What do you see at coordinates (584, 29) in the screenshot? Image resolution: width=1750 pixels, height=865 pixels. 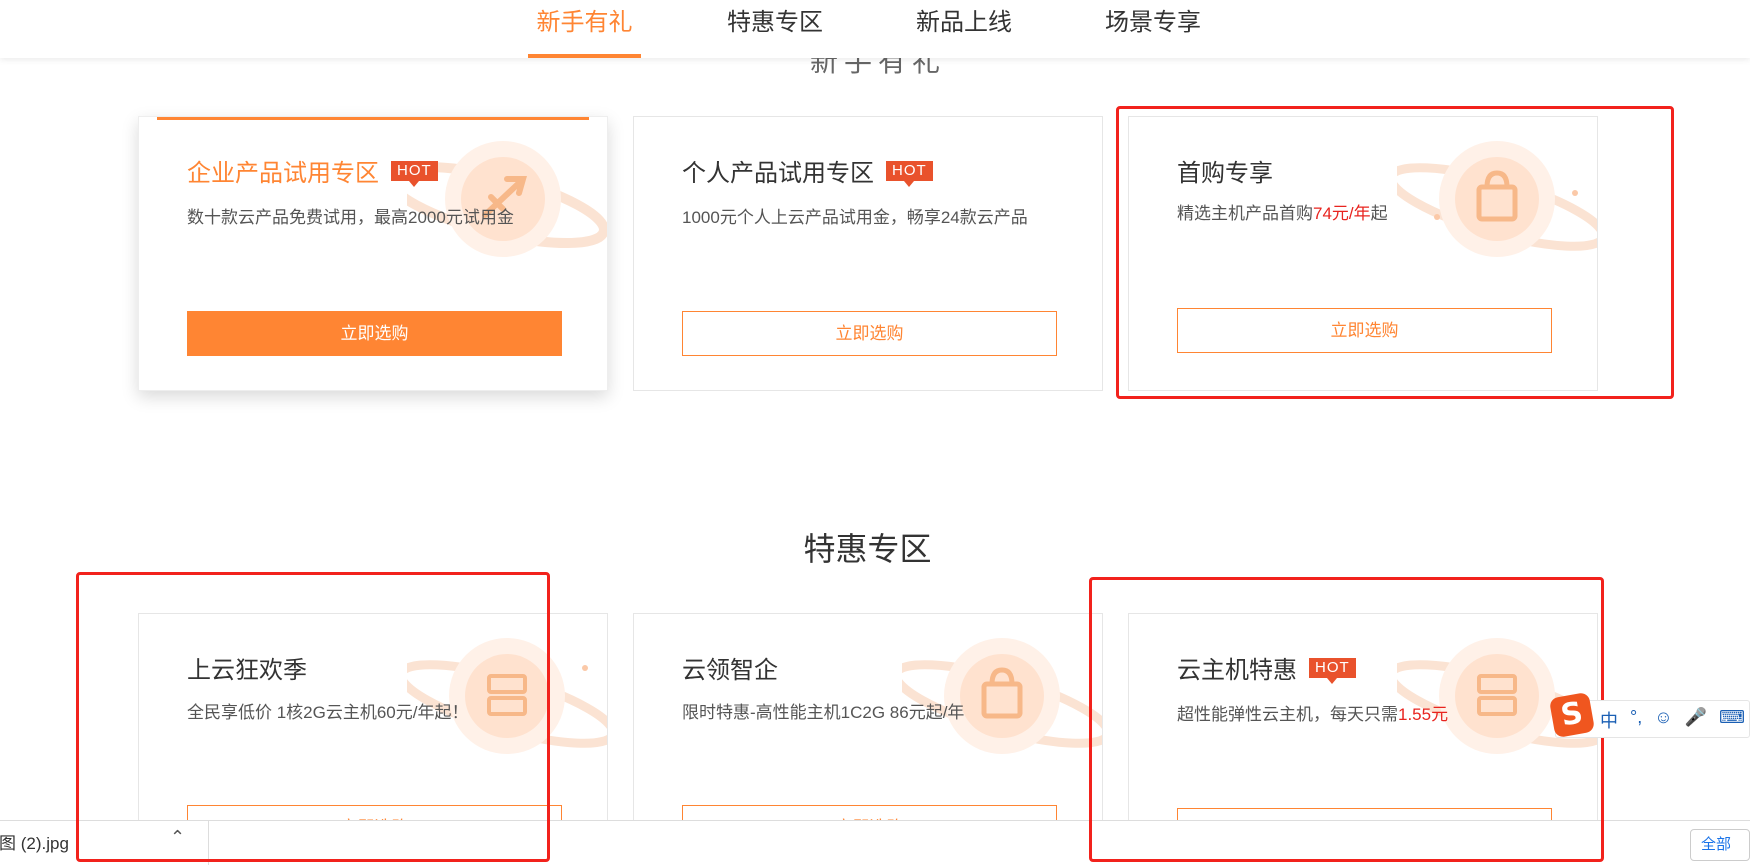 I see `tab-newcomer-gifts: 新手有礼` at bounding box center [584, 29].